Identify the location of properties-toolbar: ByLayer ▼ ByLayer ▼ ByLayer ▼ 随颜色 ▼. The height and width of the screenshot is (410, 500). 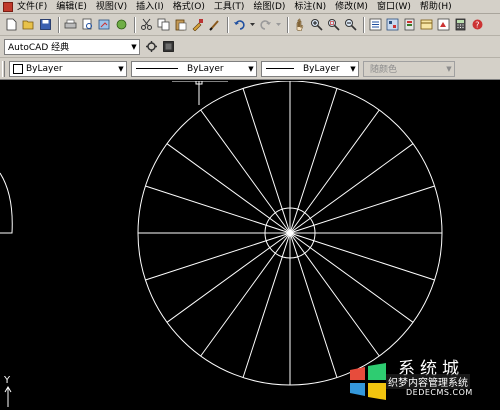
(250, 69).